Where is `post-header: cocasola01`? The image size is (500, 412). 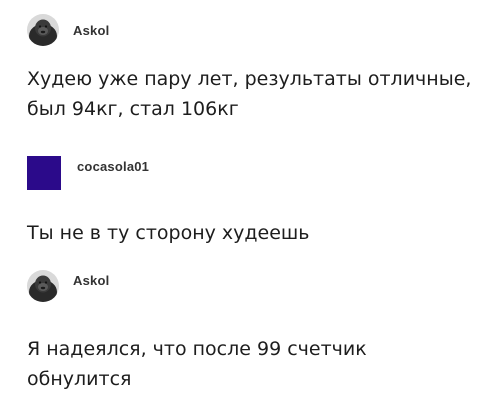 post-header: cocasola01 is located at coordinates (88, 173).